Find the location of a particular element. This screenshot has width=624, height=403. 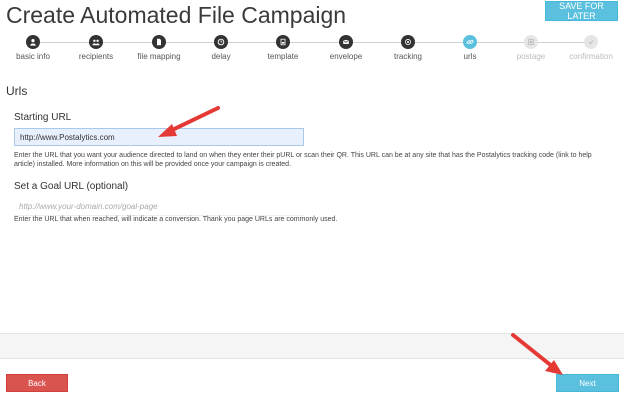

step-urls: urls is located at coordinates (470, 48).